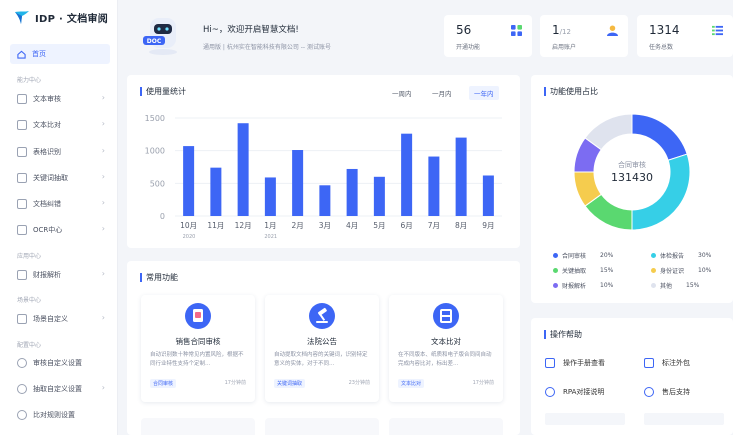 Image resolution: width=733 pixels, height=435 pixels. What do you see at coordinates (574, 392) in the screenshot?
I see `help-item-rpa: RPA对接说明` at bounding box center [574, 392].